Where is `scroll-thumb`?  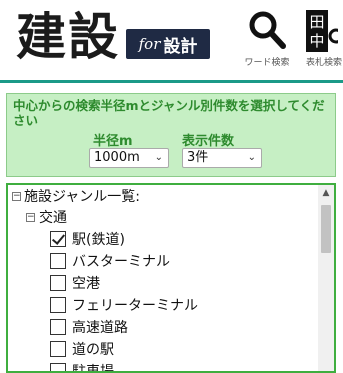
scroll-thumb is located at coordinates (326, 229).